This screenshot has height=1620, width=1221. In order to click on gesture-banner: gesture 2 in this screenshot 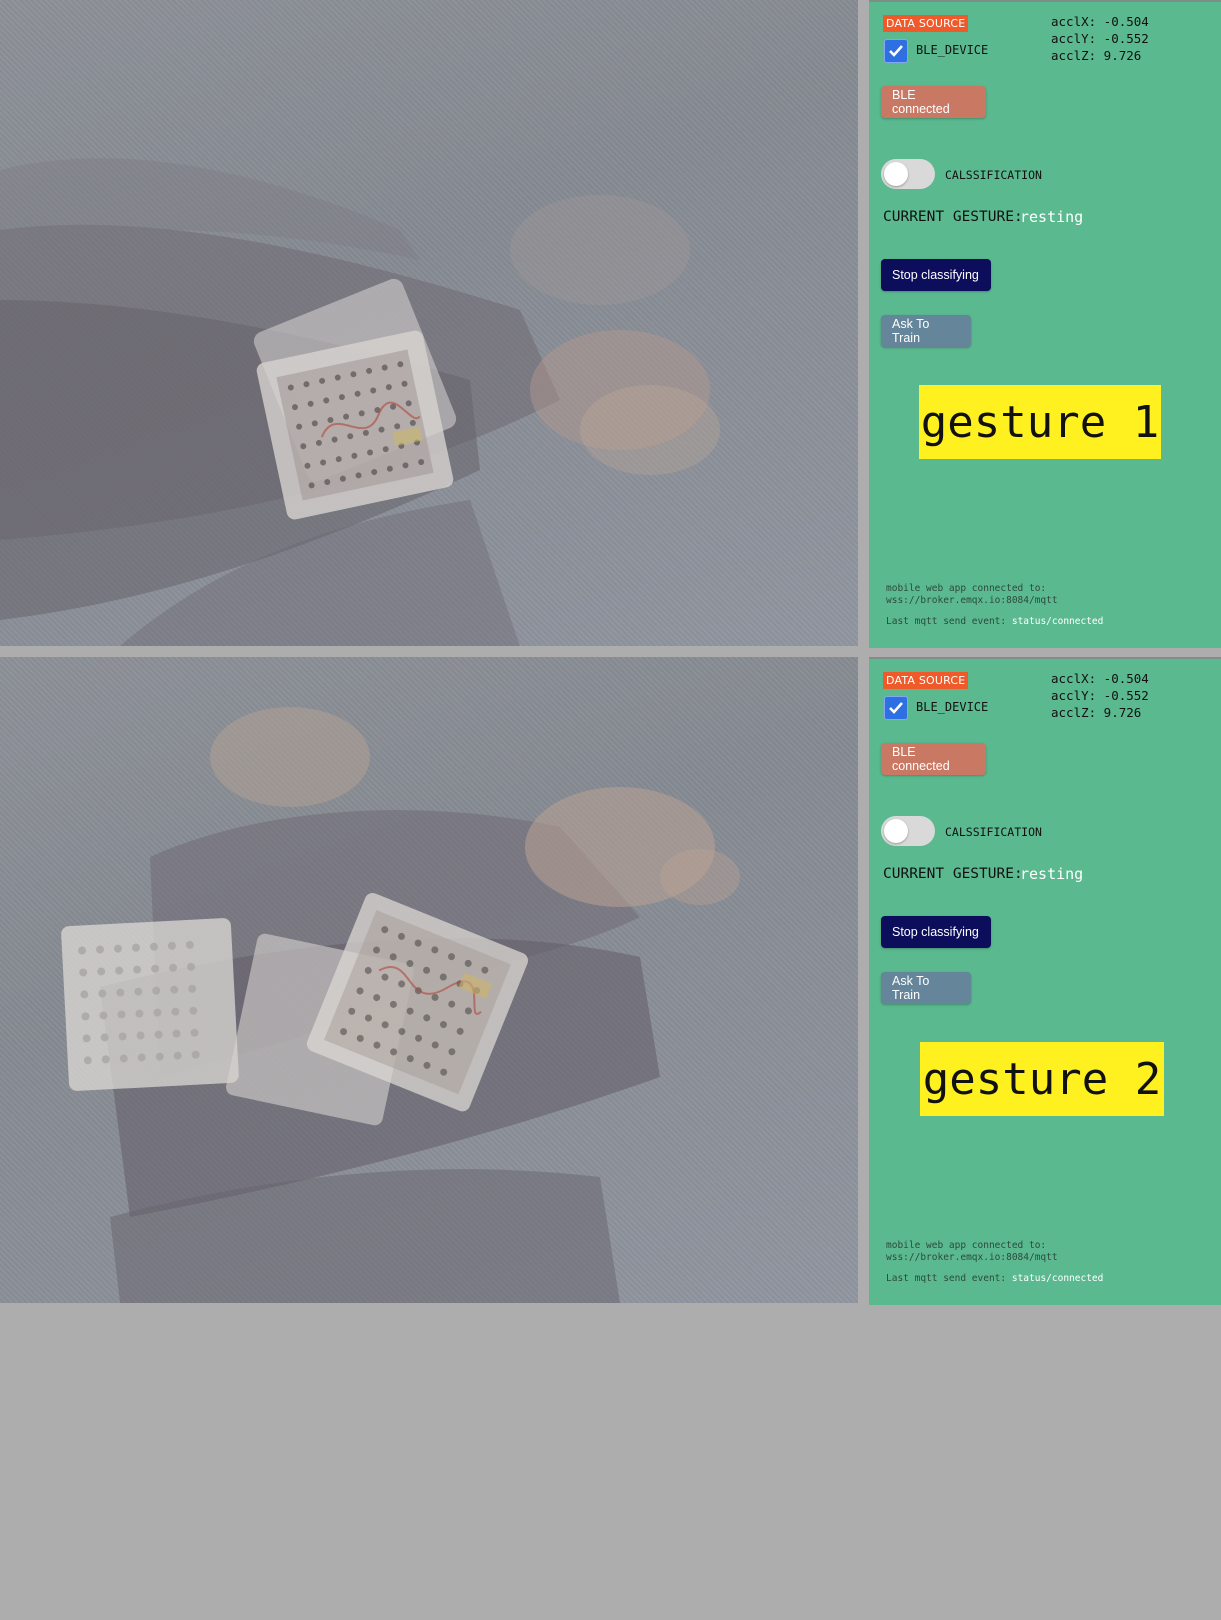, I will do `click(1042, 1079)`.